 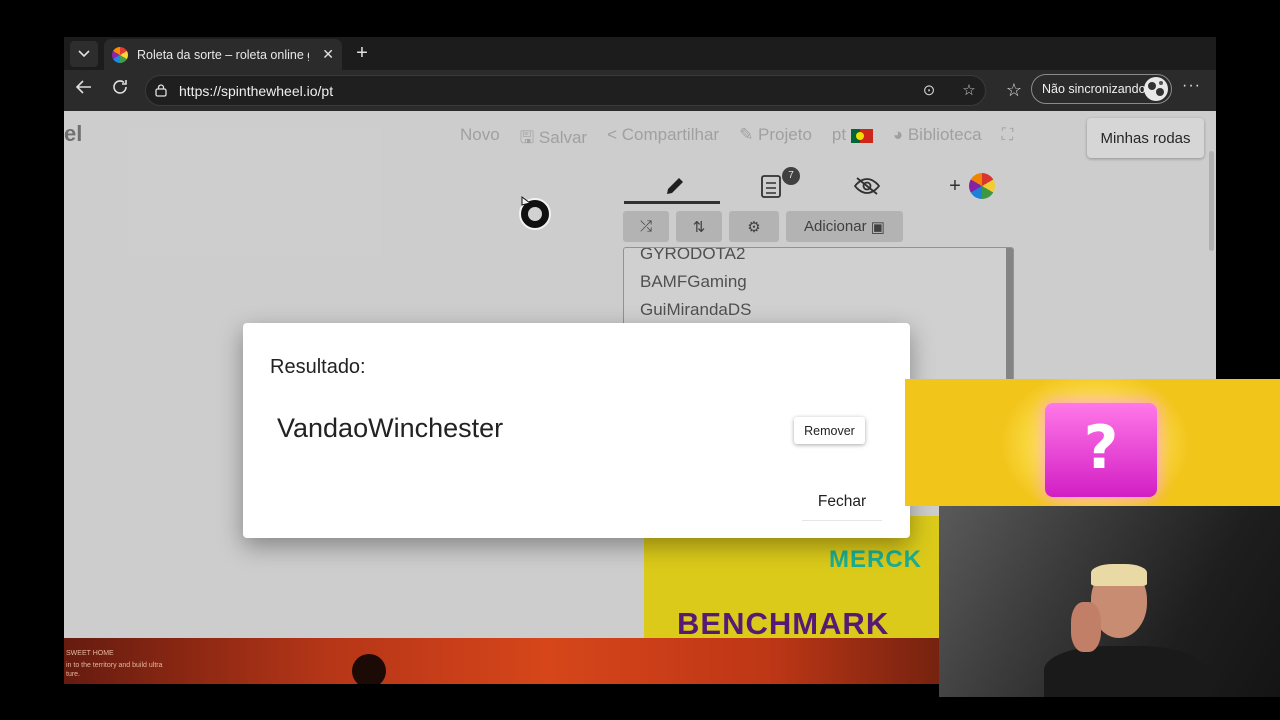 What do you see at coordinates (318, 367) in the screenshot?
I see `dialog-title: Resultado:` at bounding box center [318, 367].